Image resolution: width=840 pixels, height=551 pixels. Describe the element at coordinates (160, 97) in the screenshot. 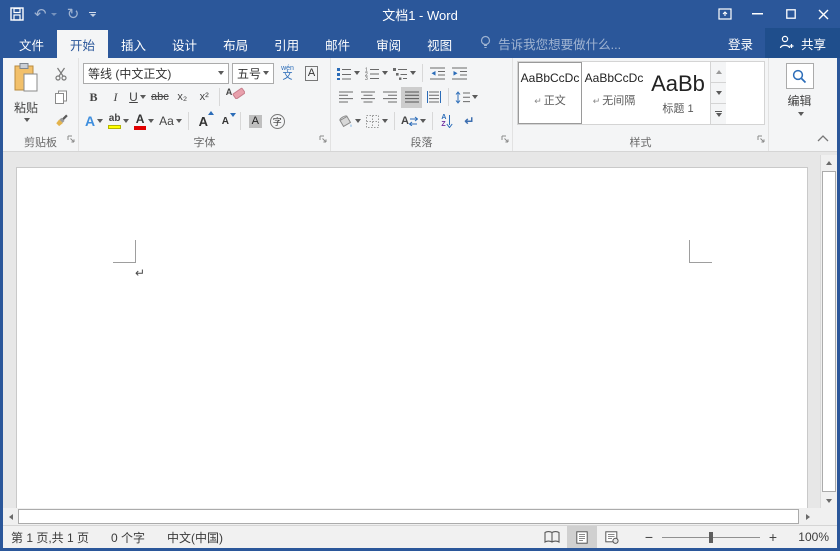

I see `strikethrough-button: abc` at that location.